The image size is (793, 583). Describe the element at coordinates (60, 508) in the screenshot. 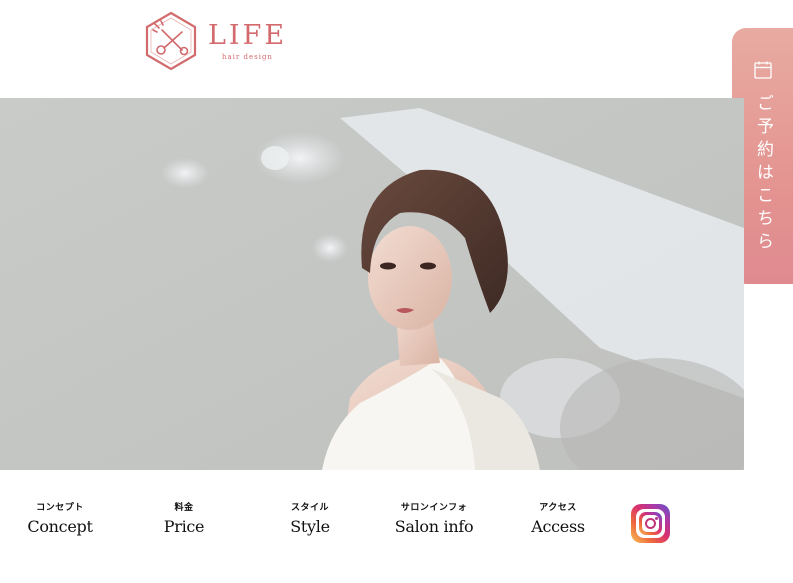

I see `nav-item-concept-jp: コンセプト` at that location.